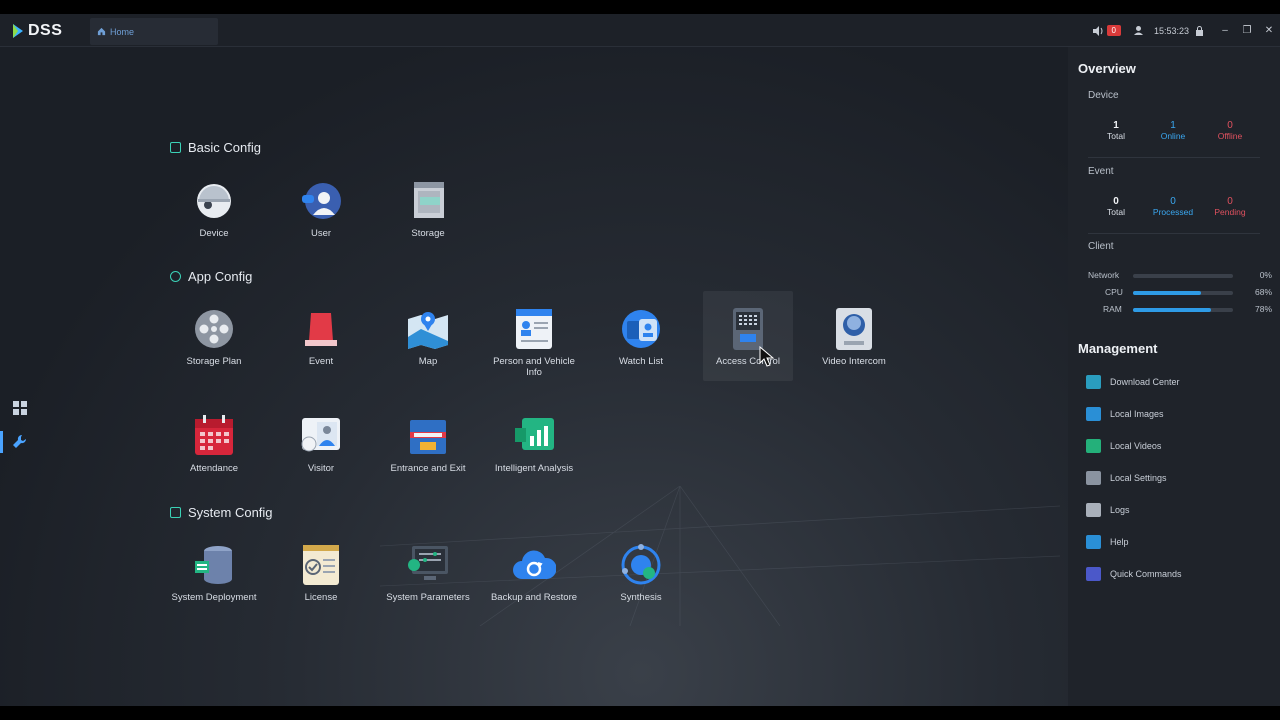 The width and height of the screenshot is (1280, 720). I want to click on wrench-icon, so click(20, 441).